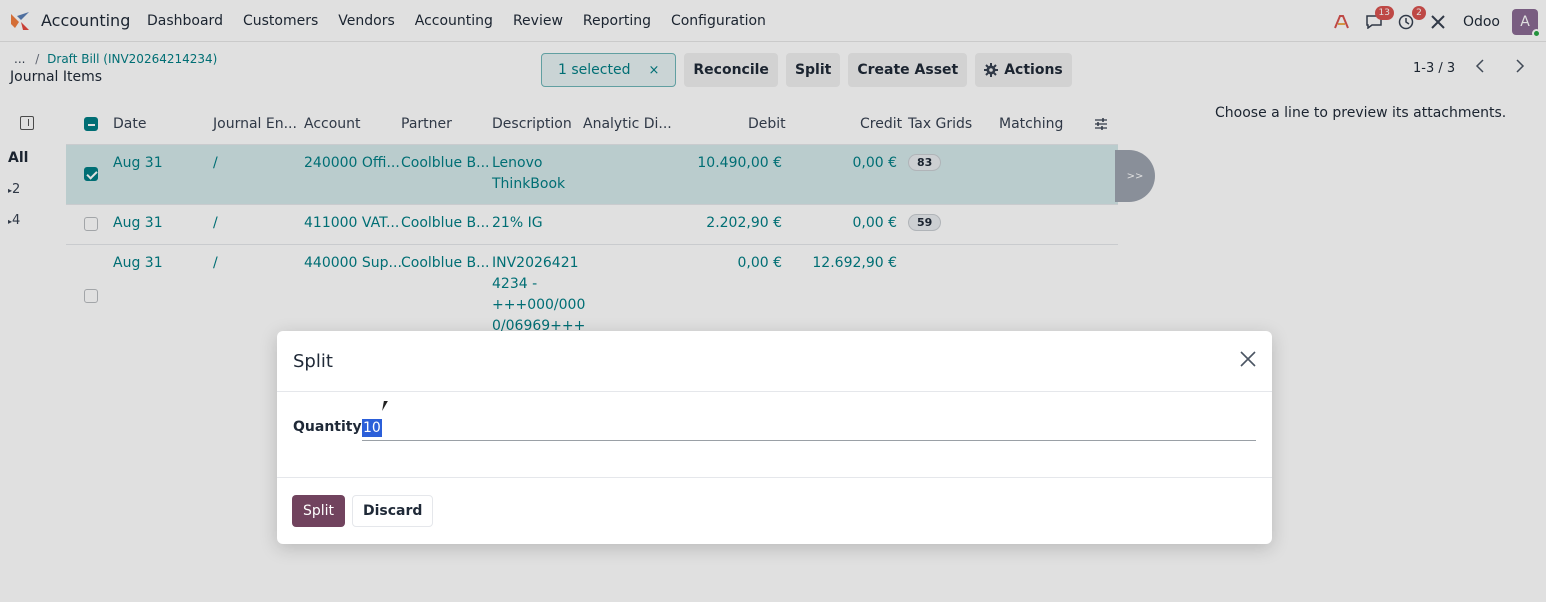 The width and height of the screenshot is (1546, 602). I want to click on quantity-label: Quantity, so click(327, 427).